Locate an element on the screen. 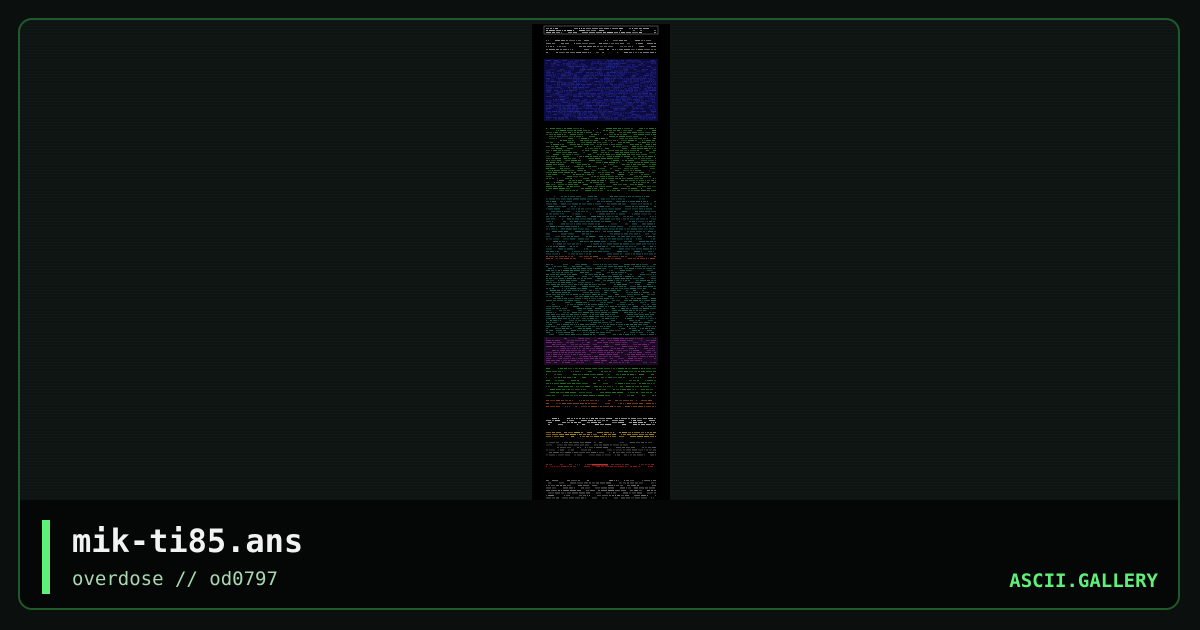  accent-bar is located at coordinates (46, 557).